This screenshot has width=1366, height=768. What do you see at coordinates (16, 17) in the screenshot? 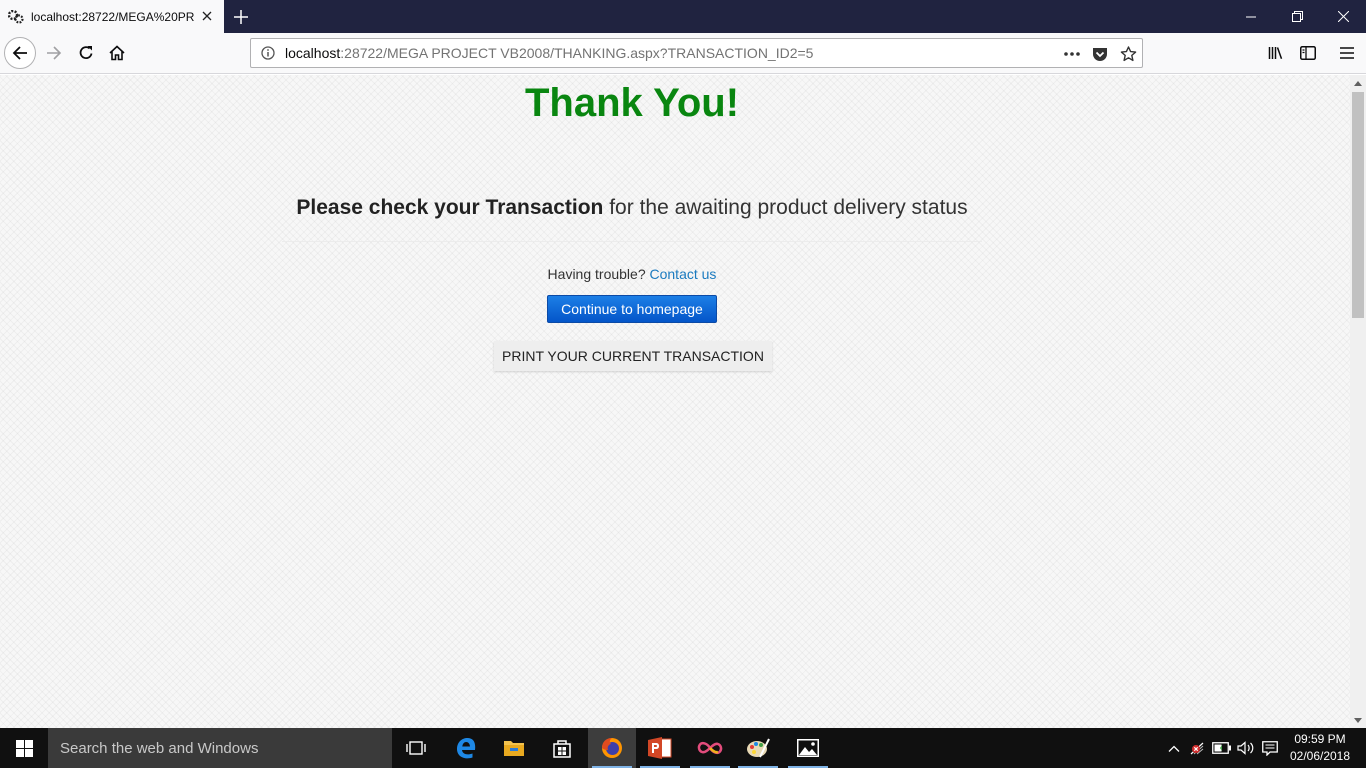
I see `gear-favicon-icon` at bounding box center [16, 17].